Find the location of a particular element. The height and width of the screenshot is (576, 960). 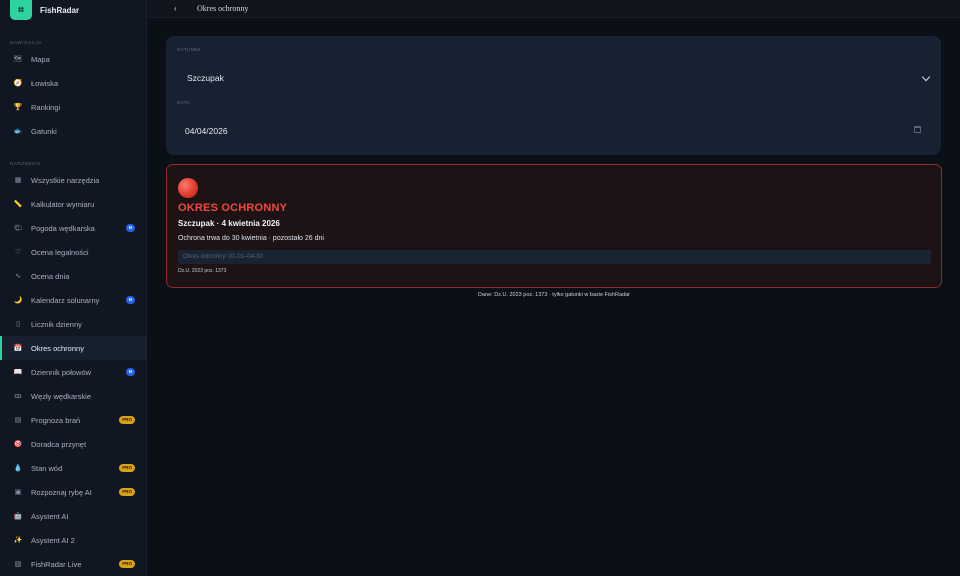

sidebar-item-label: Gatunki is located at coordinates (44, 131).